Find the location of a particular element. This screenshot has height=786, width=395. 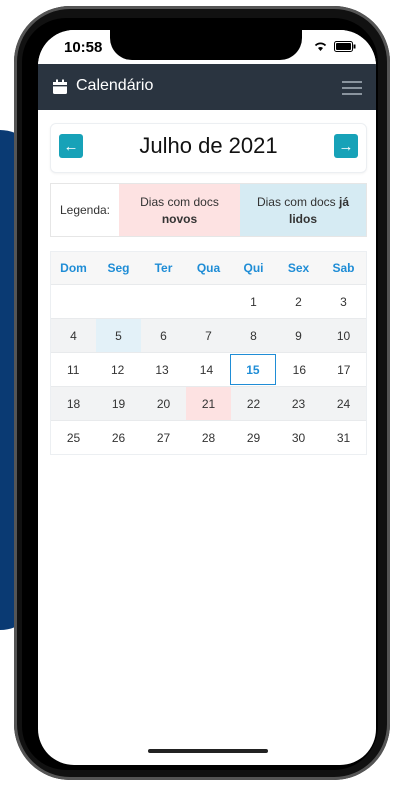

app-bar: Calendário is located at coordinates (207, 87).